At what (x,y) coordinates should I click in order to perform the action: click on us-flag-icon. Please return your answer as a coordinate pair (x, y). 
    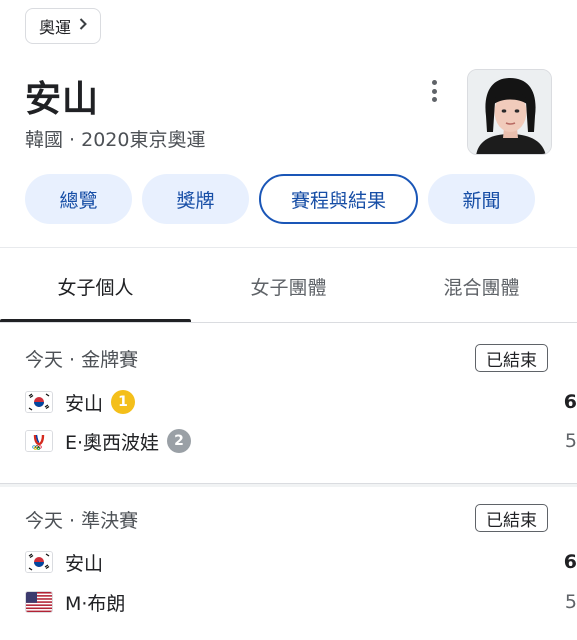
    Looking at the image, I should click on (39, 602).